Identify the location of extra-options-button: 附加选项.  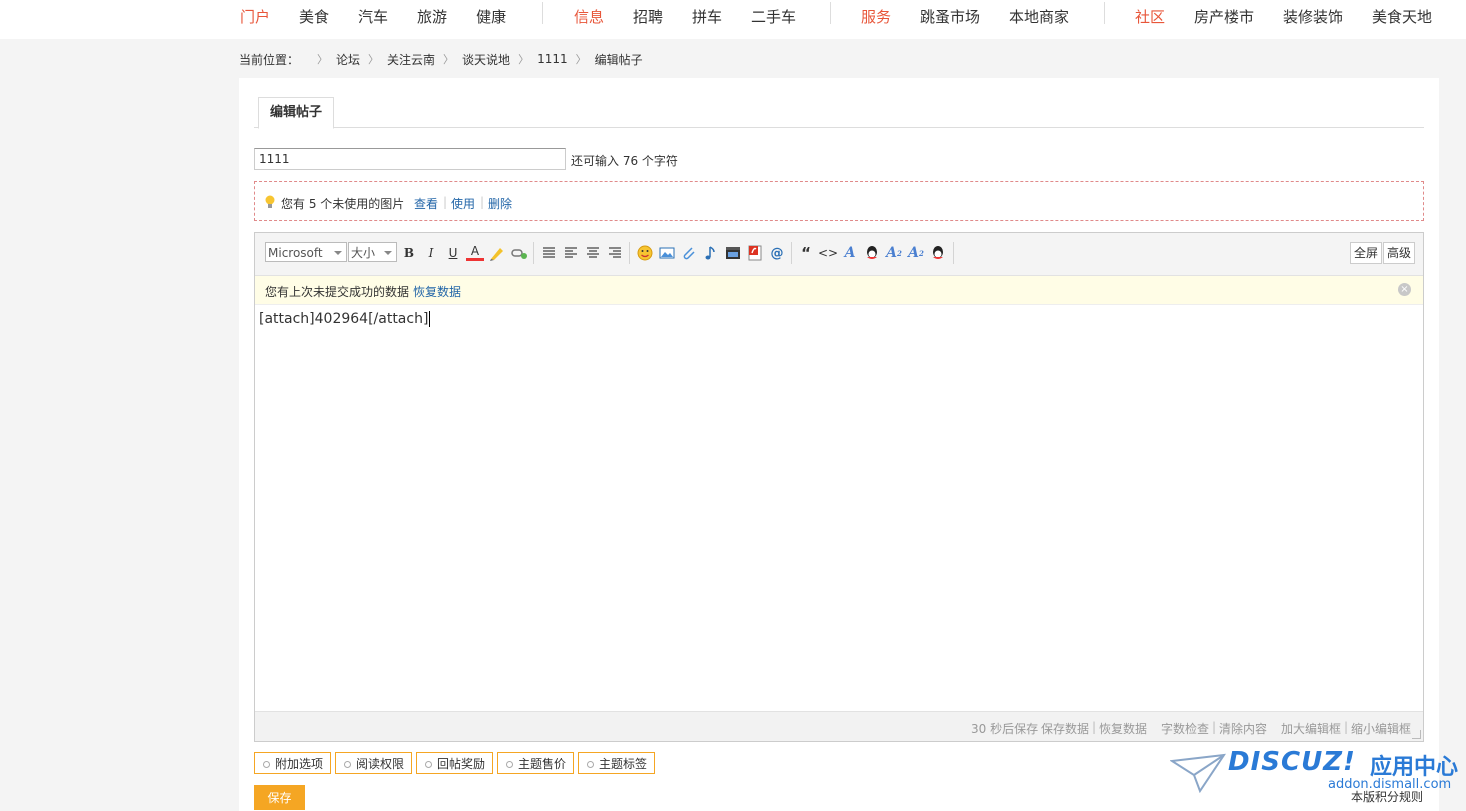
(293, 763).